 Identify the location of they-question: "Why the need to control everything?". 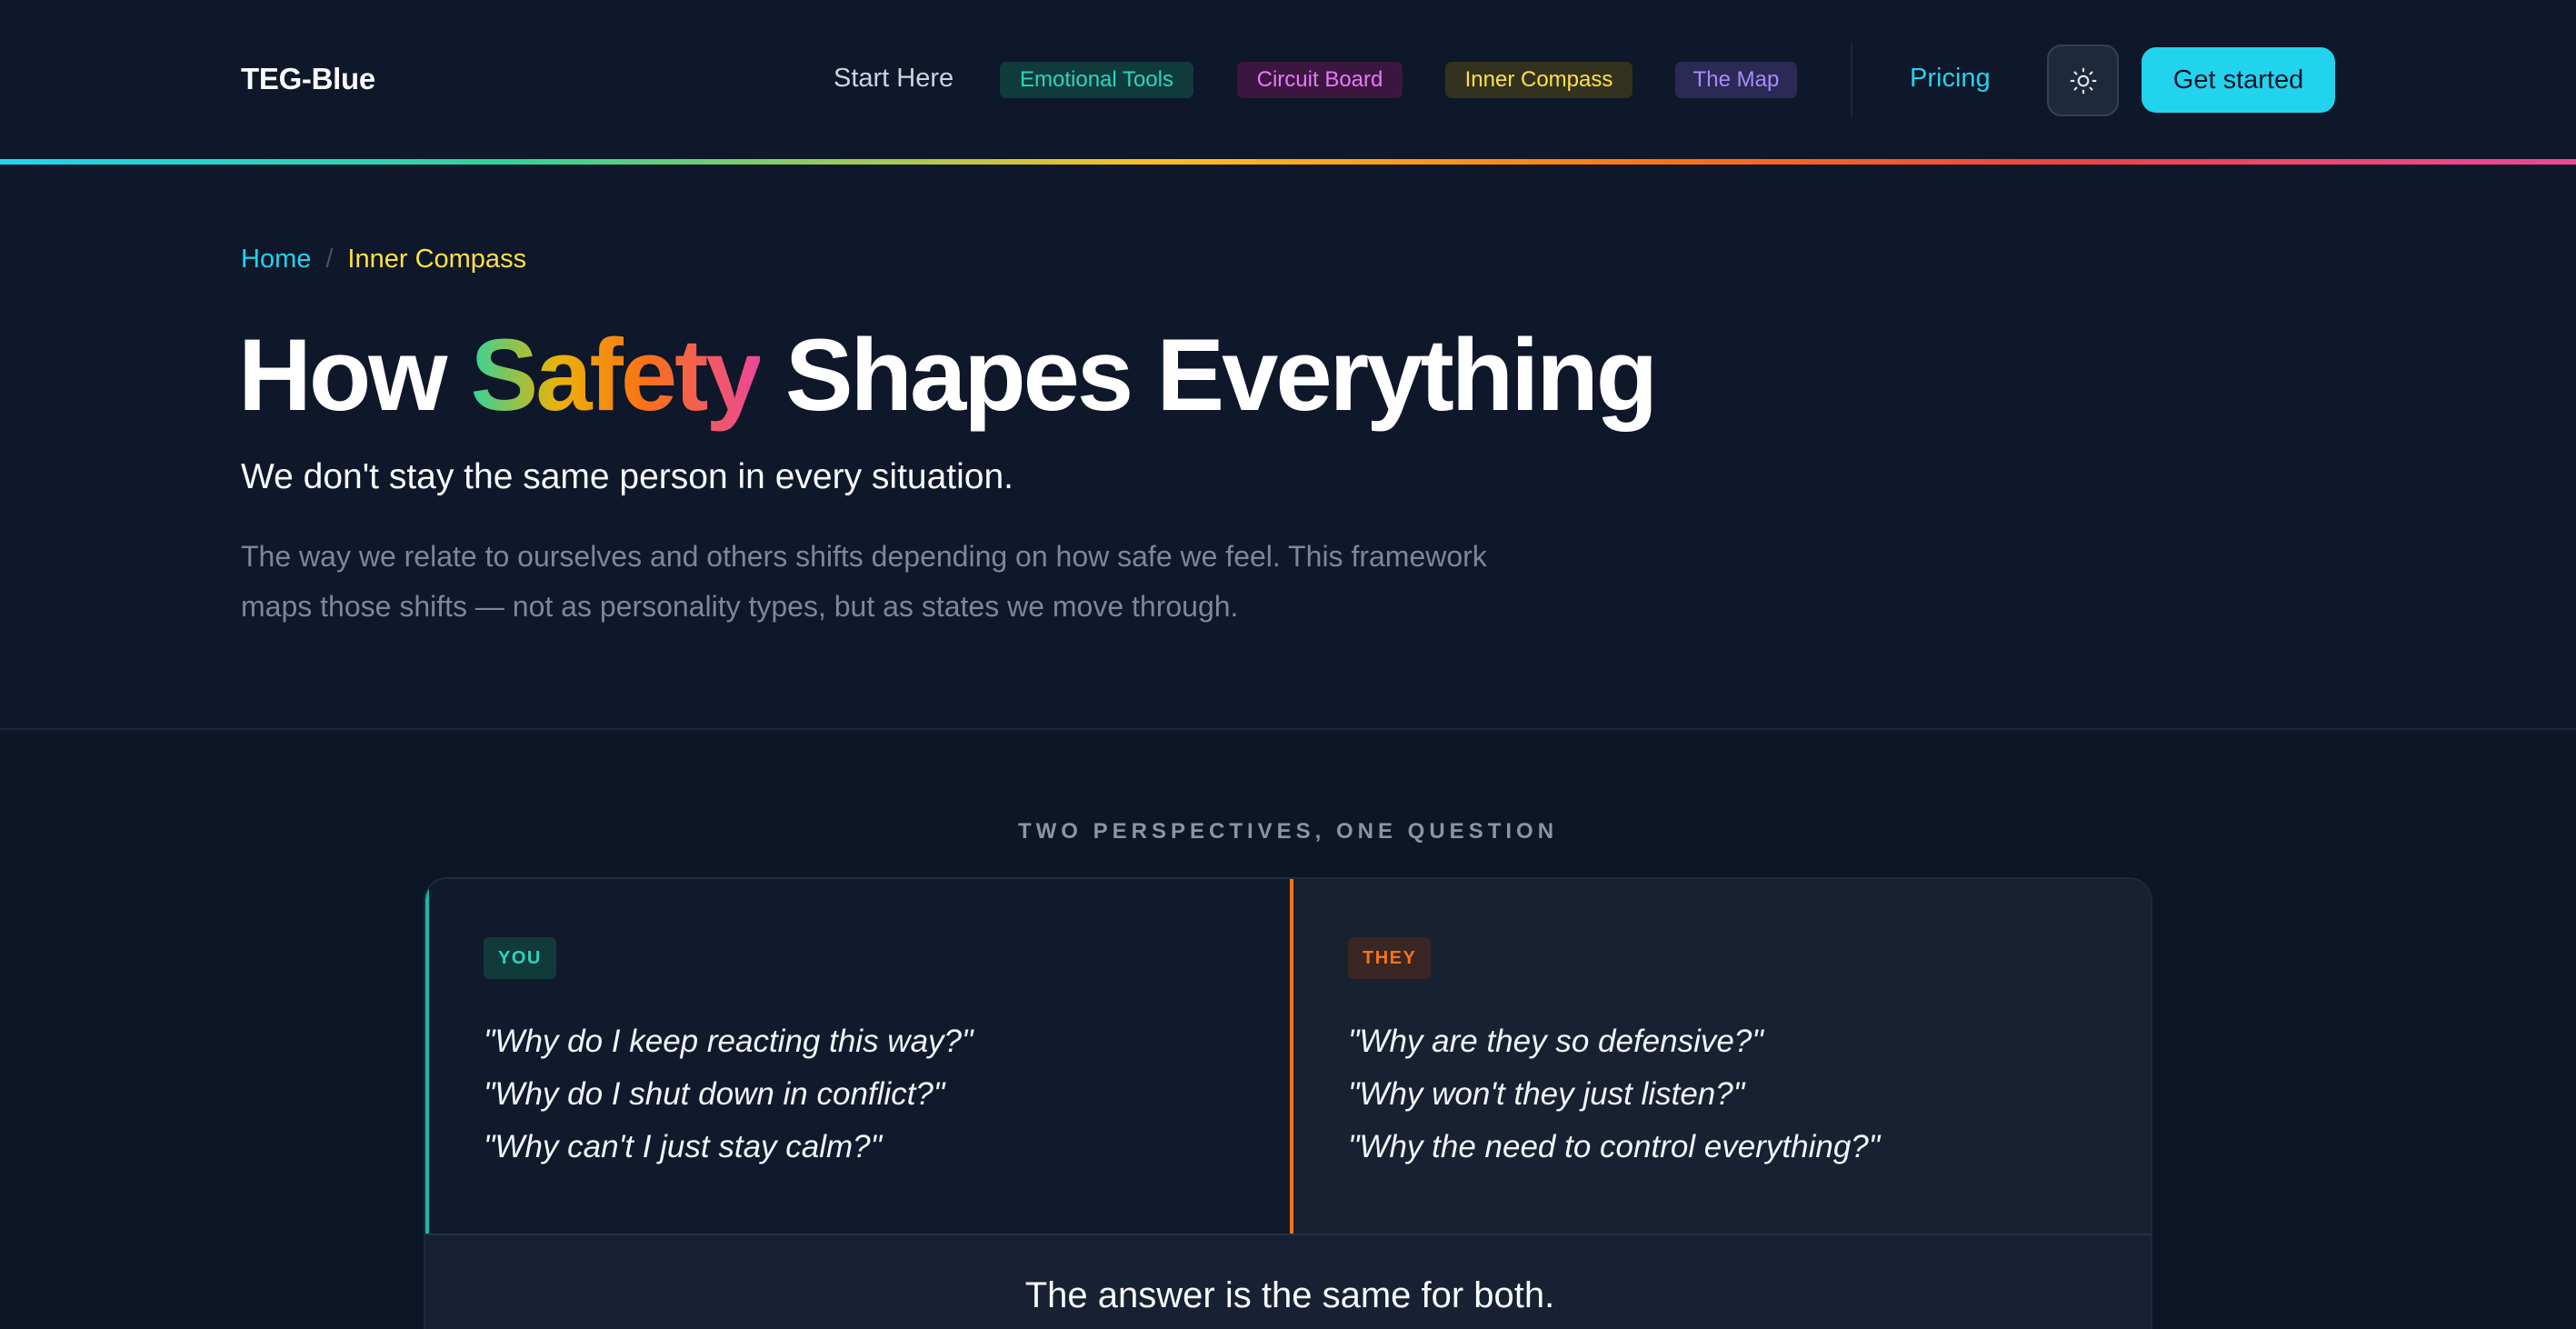
(1614, 1146).